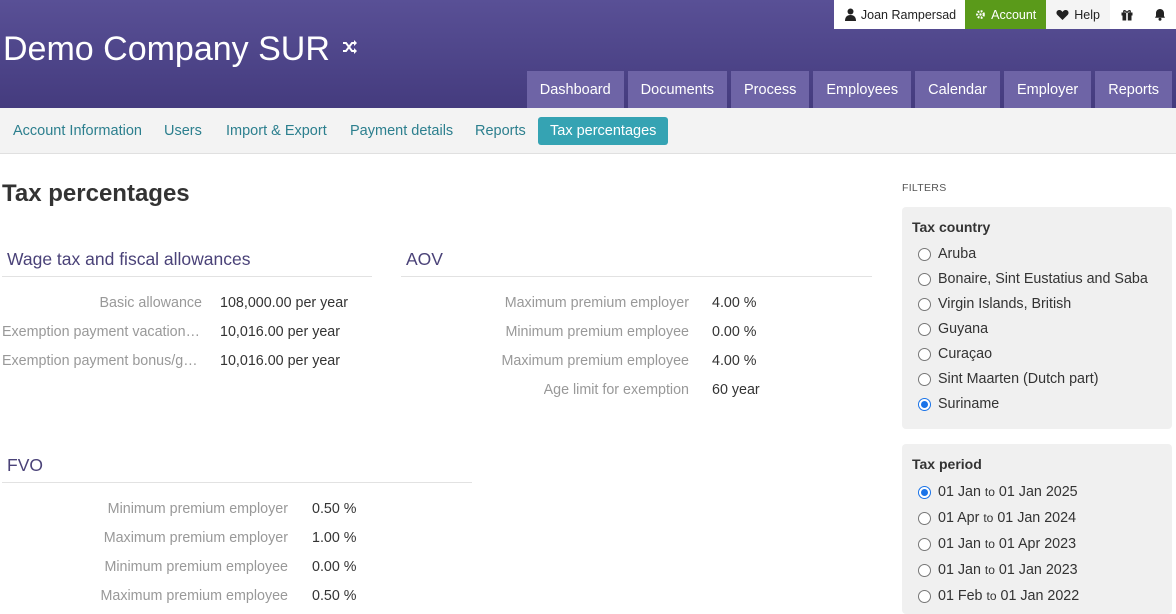 Image resolution: width=1176 pixels, height=614 pixels. I want to click on row-label: Minimum premium employer, so click(197, 509).